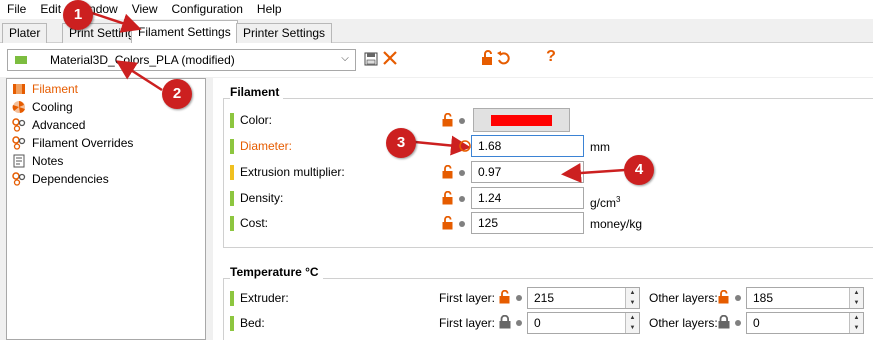 The height and width of the screenshot is (340, 873). What do you see at coordinates (600, 147) in the screenshot?
I see `diameter-unit: mm` at bounding box center [600, 147].